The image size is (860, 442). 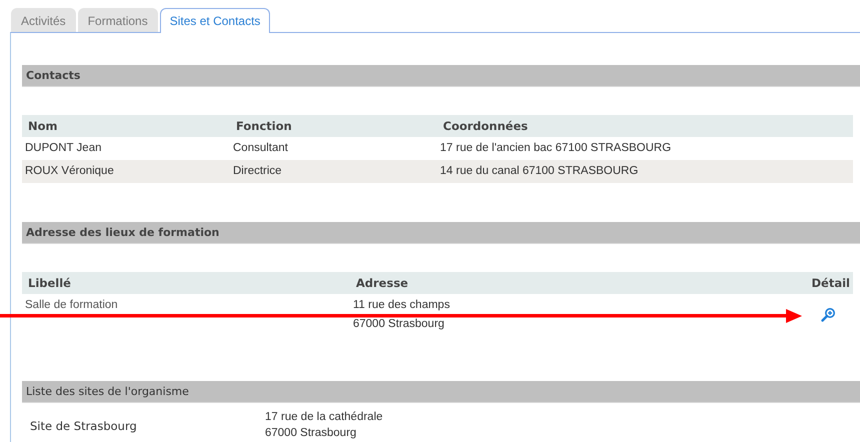 What do you see at coordinates (215, 20) in the screenshot?
I see `tab: Sites et Contacts` at bounding box center [215, 20].